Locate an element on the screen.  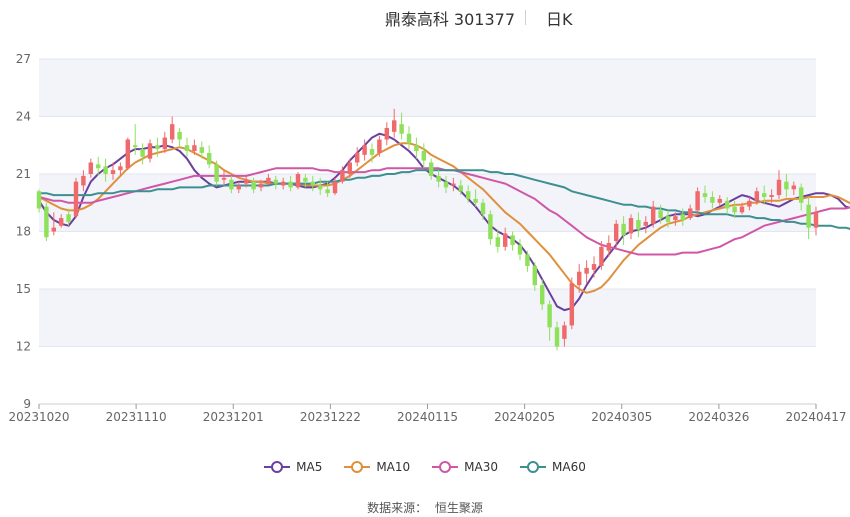
x-tick-label: 20231201 is located at coordinates (233, 417).